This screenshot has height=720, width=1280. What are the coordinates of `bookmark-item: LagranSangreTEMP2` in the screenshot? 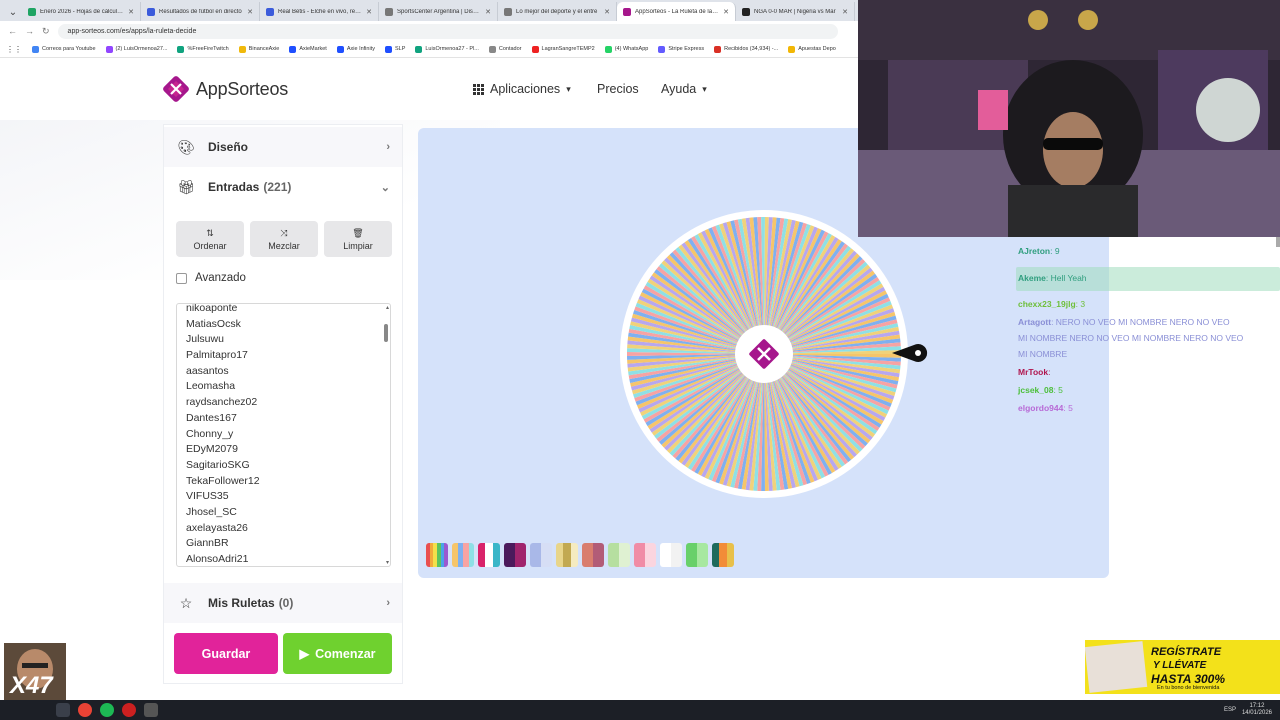 It's located at (563, 49).